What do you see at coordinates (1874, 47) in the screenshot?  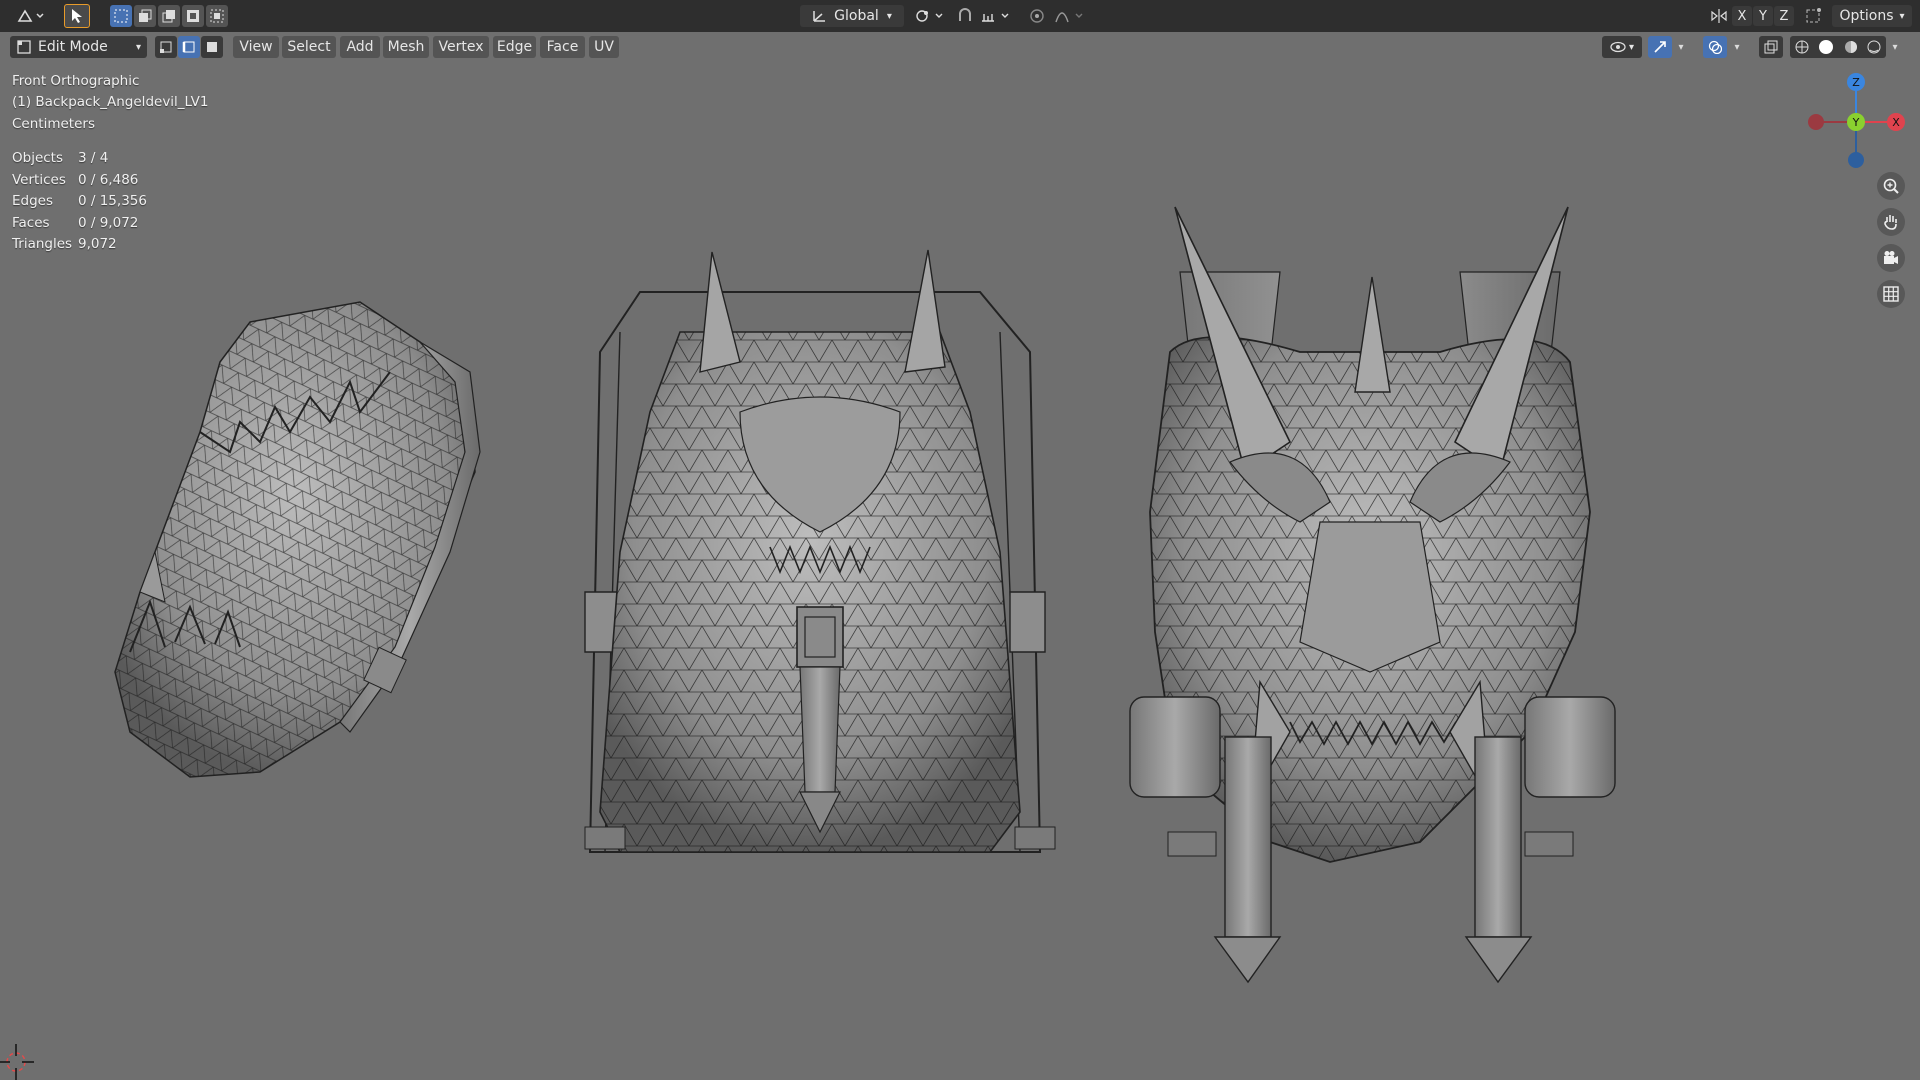 I see `rendered-shading-icon` at bounding box center [1874, 47].